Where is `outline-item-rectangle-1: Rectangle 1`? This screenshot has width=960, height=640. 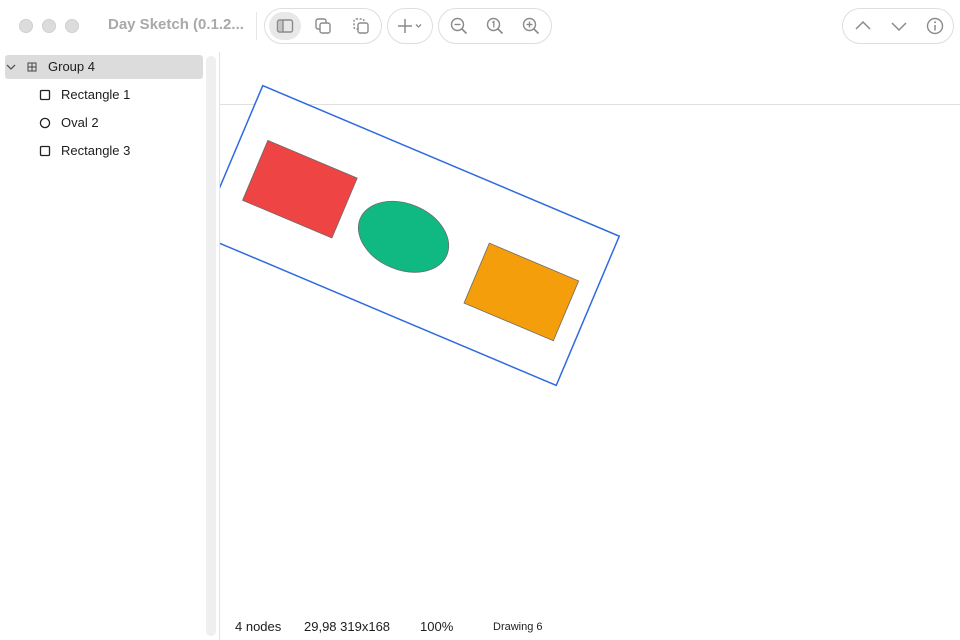 outline-item-rectangle-1: Rectangle 1 is located at coordinates (104, 95).